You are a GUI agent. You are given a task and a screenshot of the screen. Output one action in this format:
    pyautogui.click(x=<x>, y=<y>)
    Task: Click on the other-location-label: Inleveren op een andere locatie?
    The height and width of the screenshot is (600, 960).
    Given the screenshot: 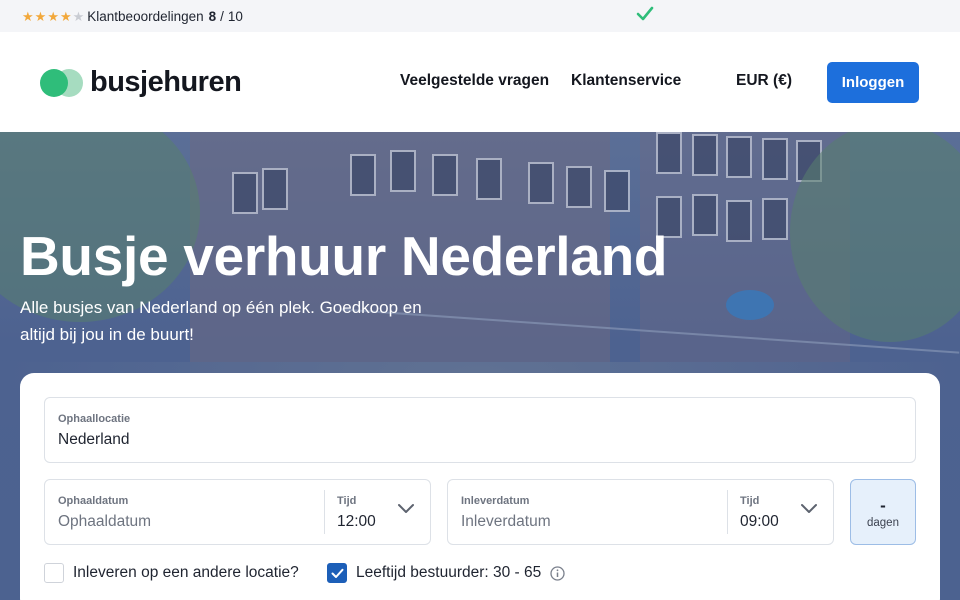 What is the action you would take?
    pyautogui.click(x=186, y=573)
    